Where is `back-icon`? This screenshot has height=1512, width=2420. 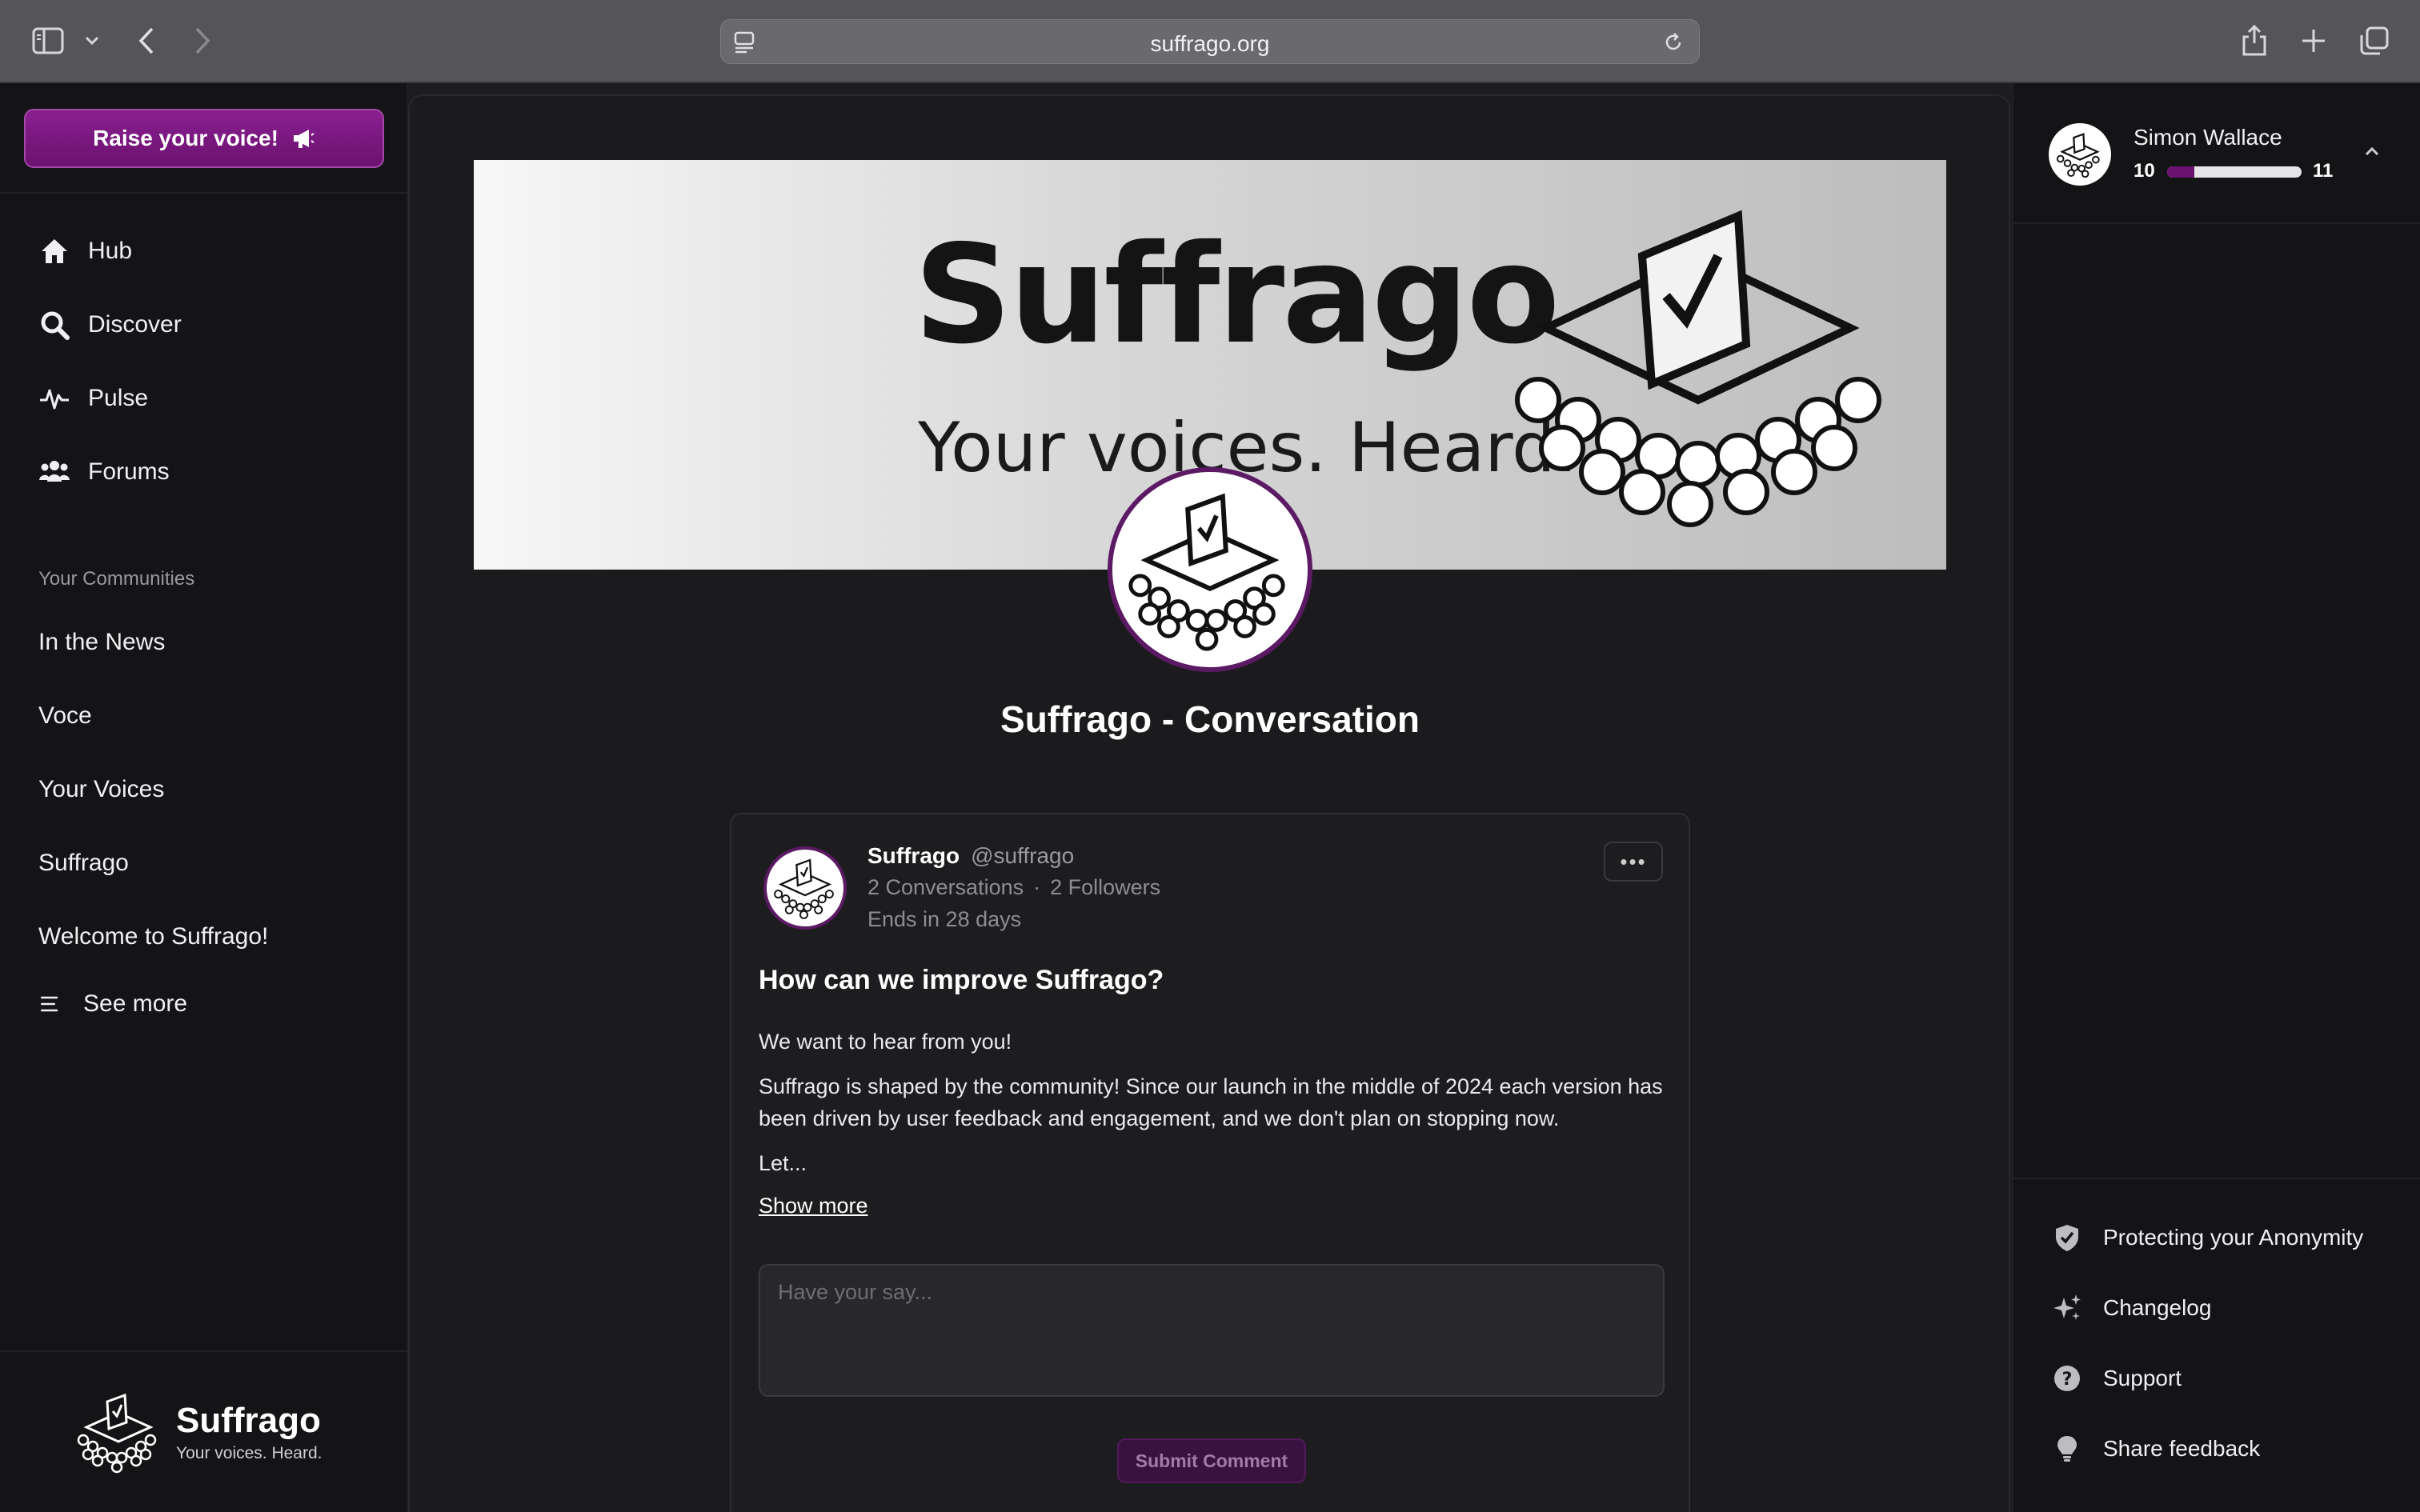 back-icon is located at coordinates (146, 43).